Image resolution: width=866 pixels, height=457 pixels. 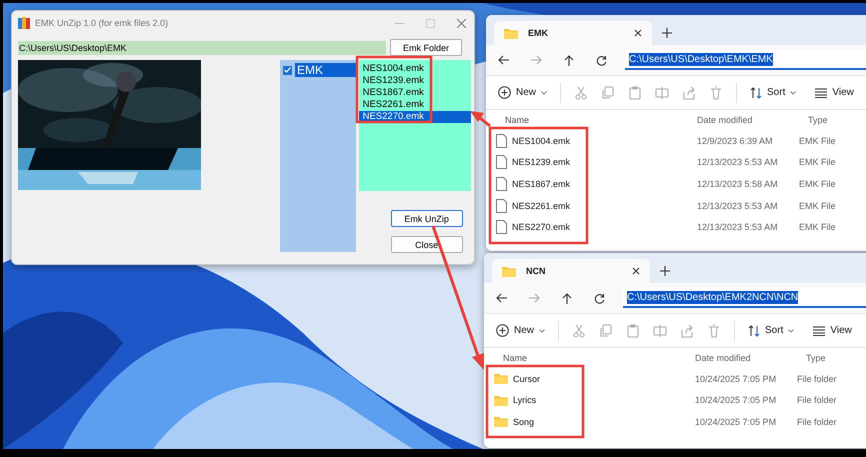 I want to click on file-name: Cursor, so click(x=526, y=379).